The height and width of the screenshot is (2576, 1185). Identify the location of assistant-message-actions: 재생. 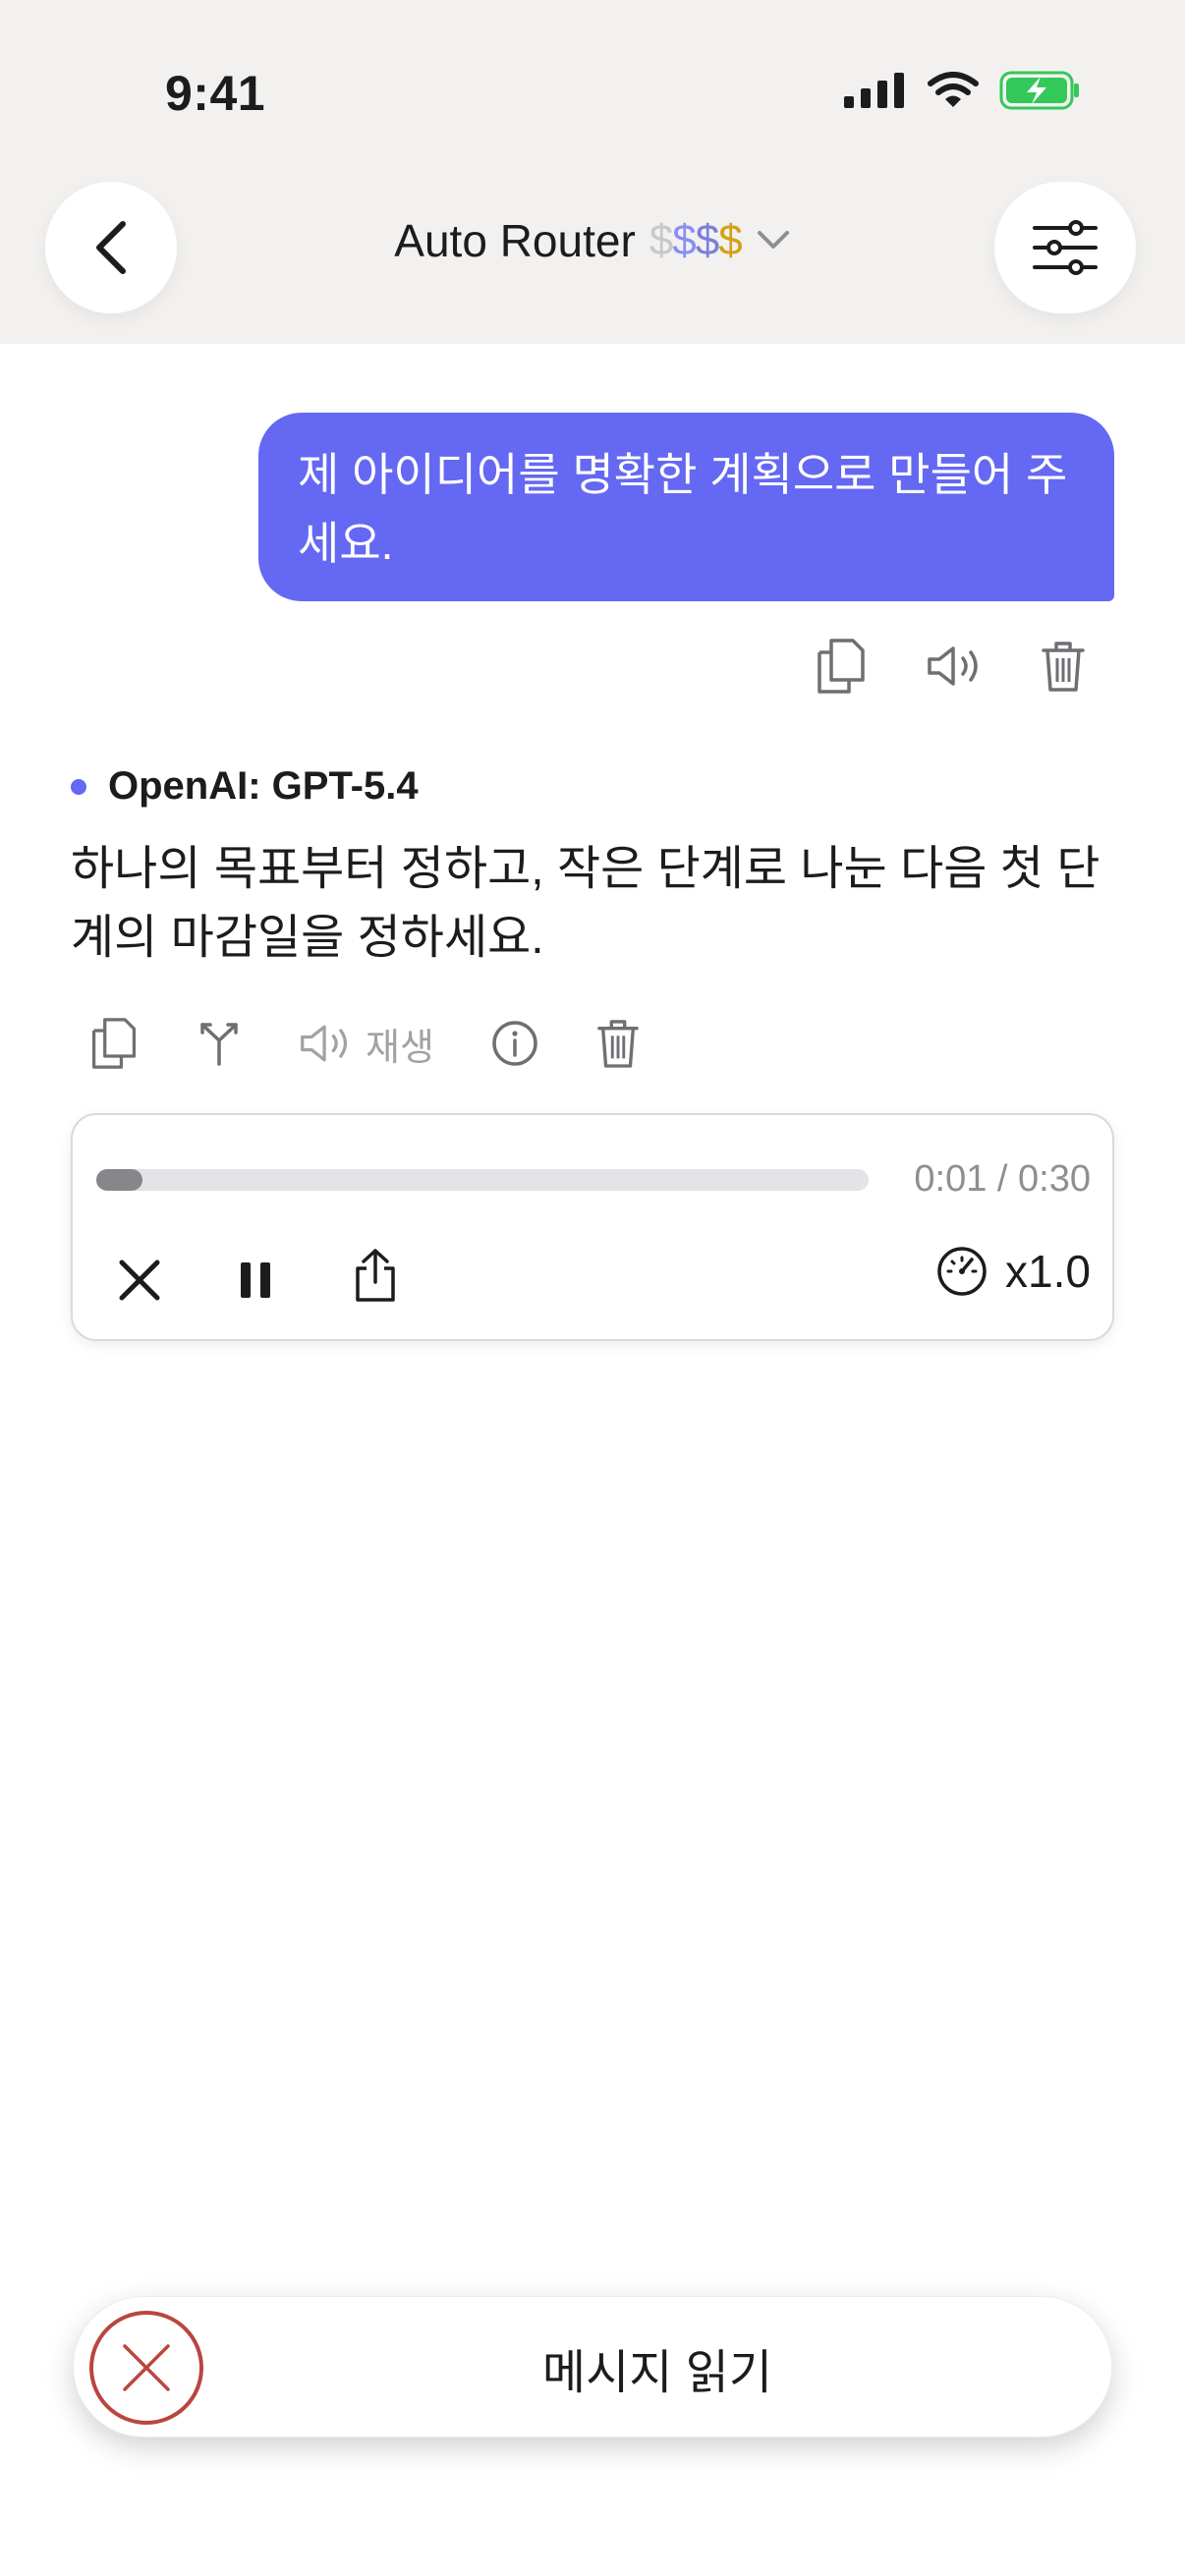
(365, 1043).